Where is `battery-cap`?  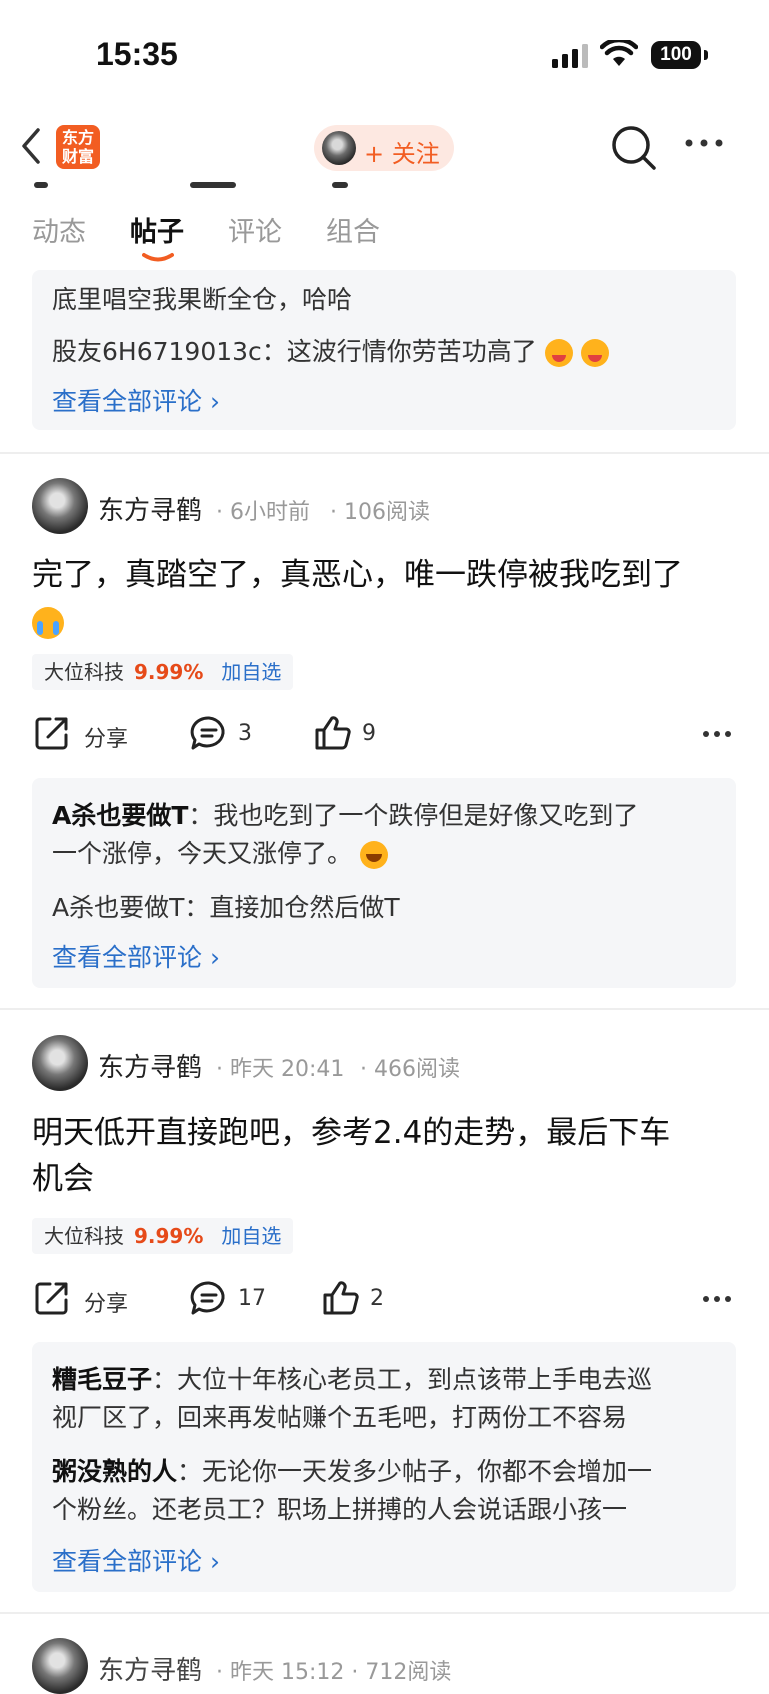
battery-cap is located at coordinates (706, 55).